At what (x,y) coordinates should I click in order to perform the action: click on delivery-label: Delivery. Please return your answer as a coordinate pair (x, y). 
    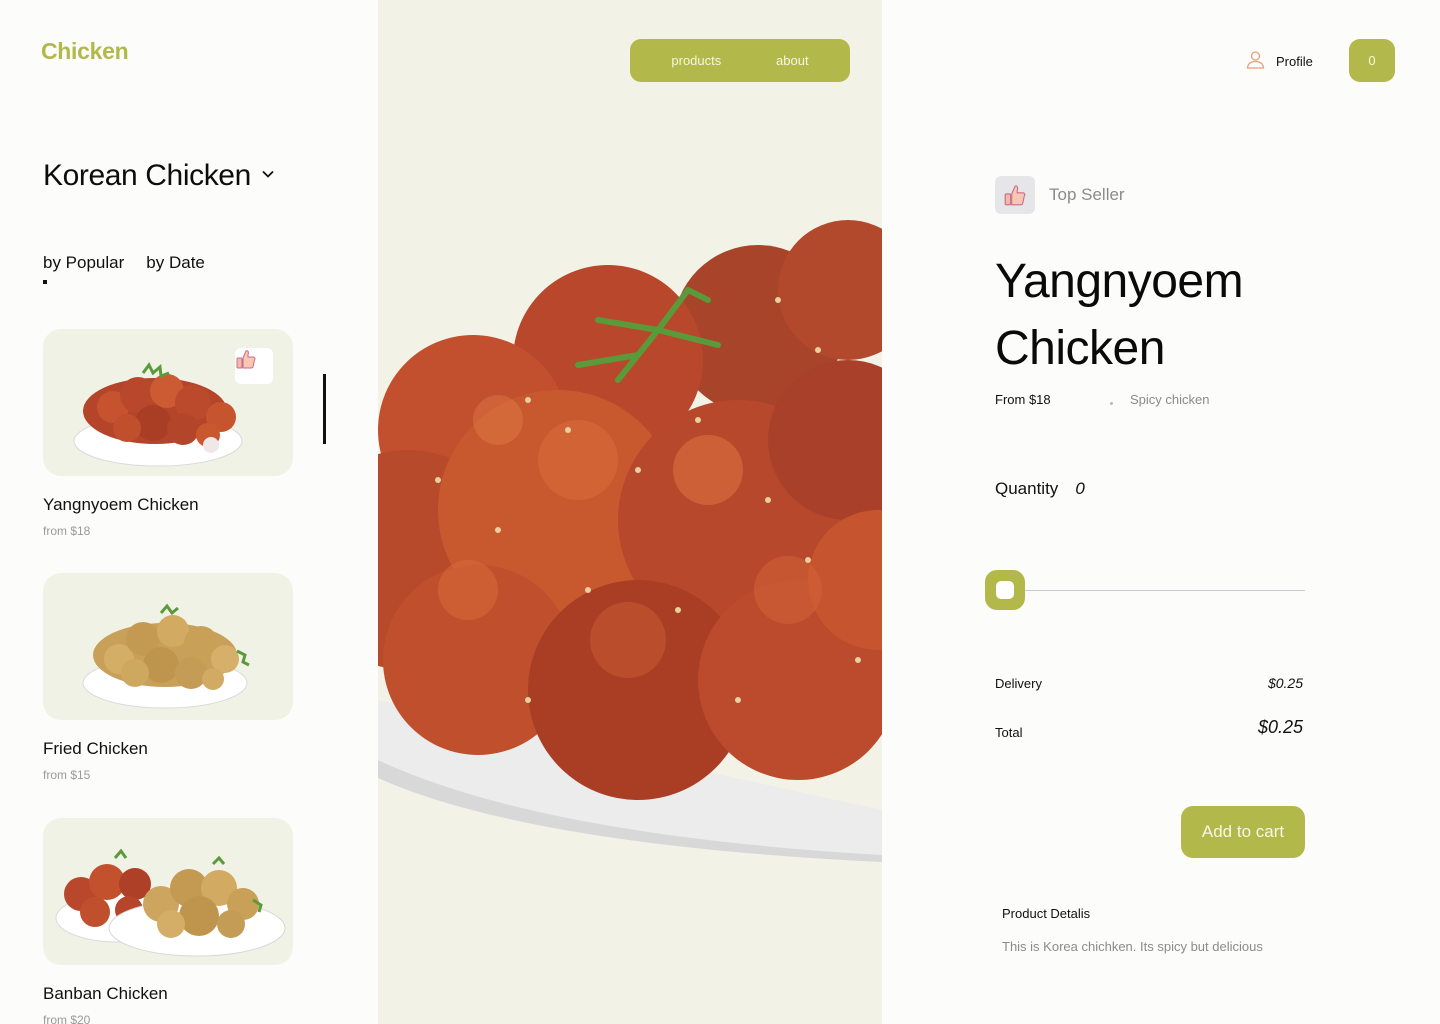
    Looking at the image, I should click on (1018, 683).